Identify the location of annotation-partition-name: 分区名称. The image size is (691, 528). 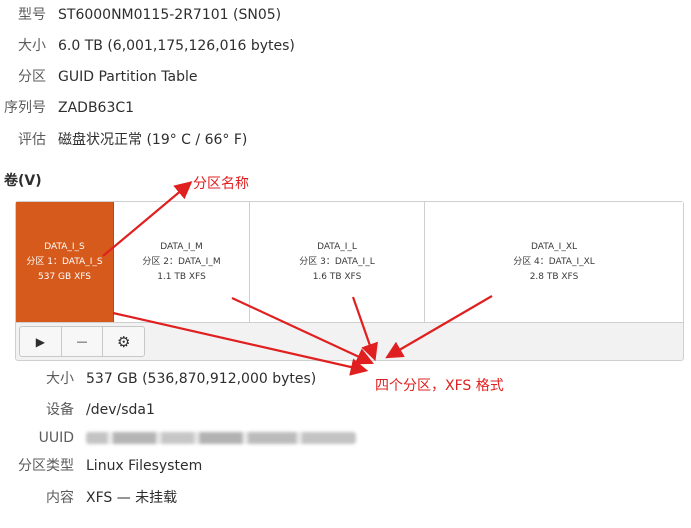
(221, 184).